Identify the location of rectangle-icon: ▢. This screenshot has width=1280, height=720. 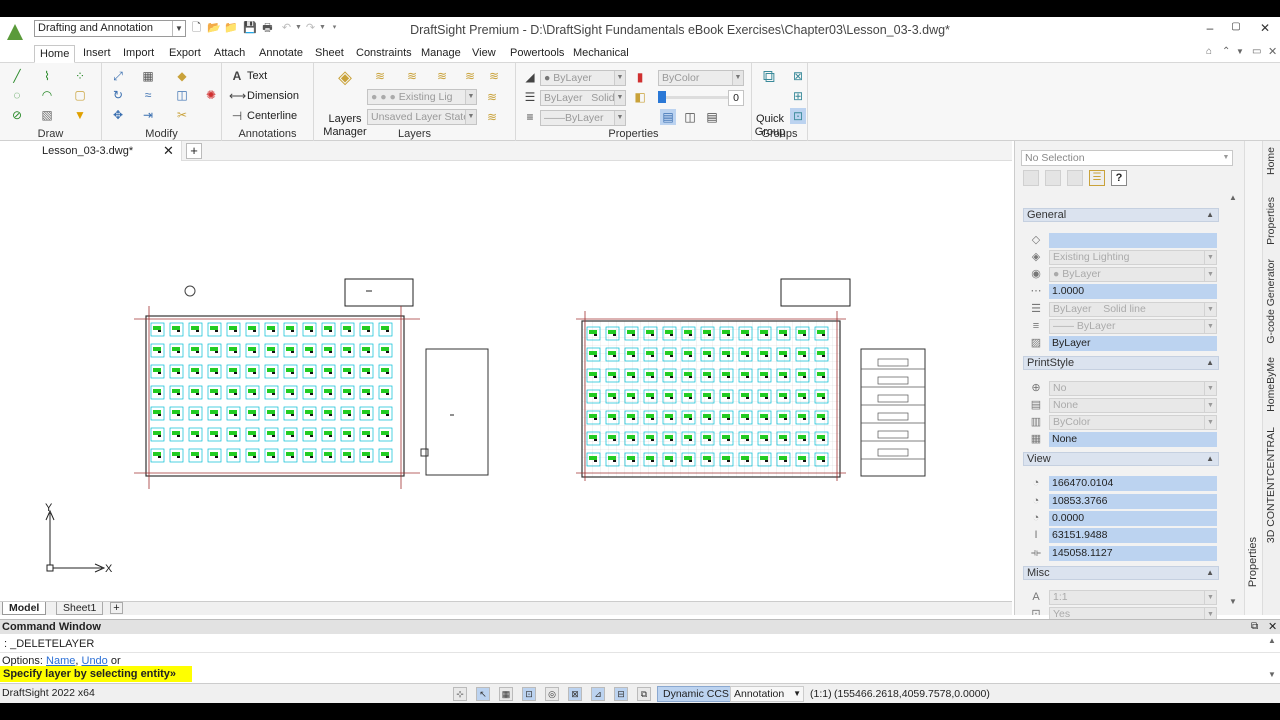
(80, 95).